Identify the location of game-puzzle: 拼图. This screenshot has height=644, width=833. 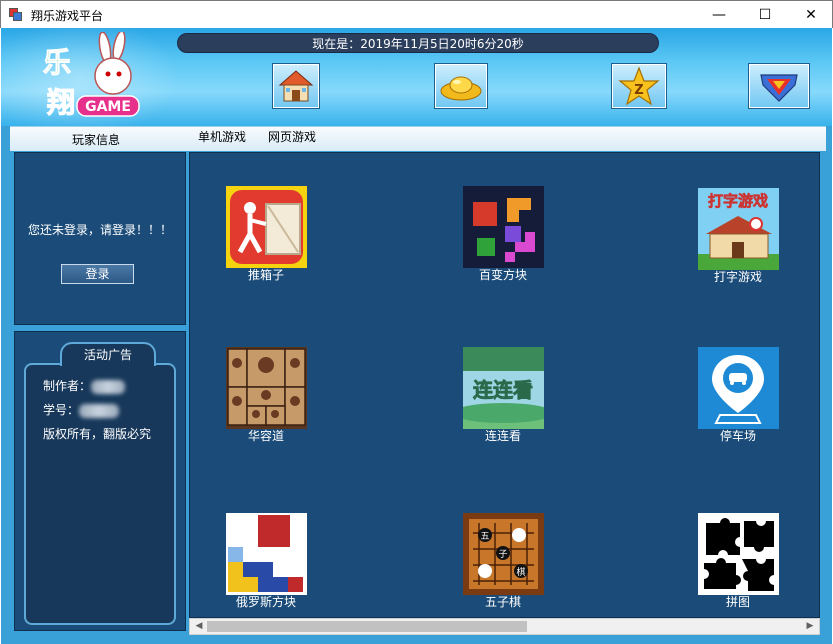
(738, 561).